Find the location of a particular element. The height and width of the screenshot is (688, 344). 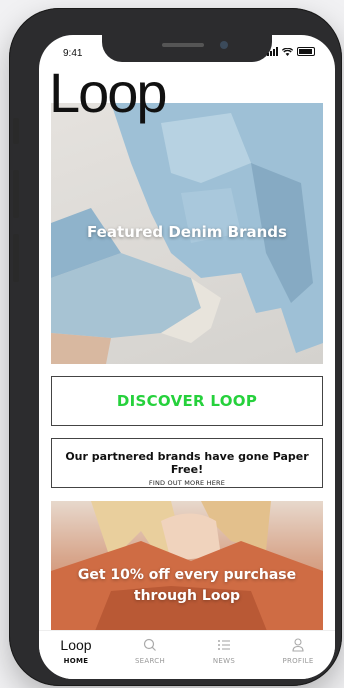

speaker is located at coordinates (183, 45).